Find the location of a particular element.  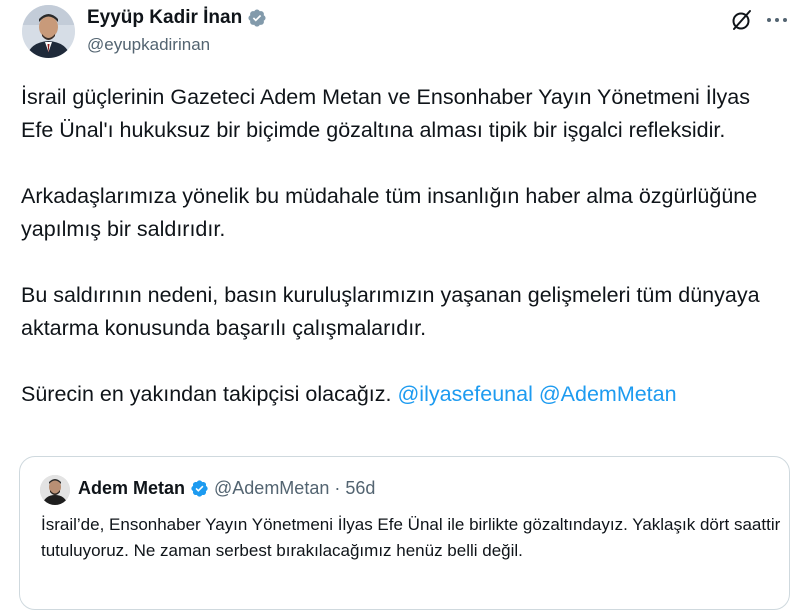

quoted-avatar-image is located at coordinates (55, 490).